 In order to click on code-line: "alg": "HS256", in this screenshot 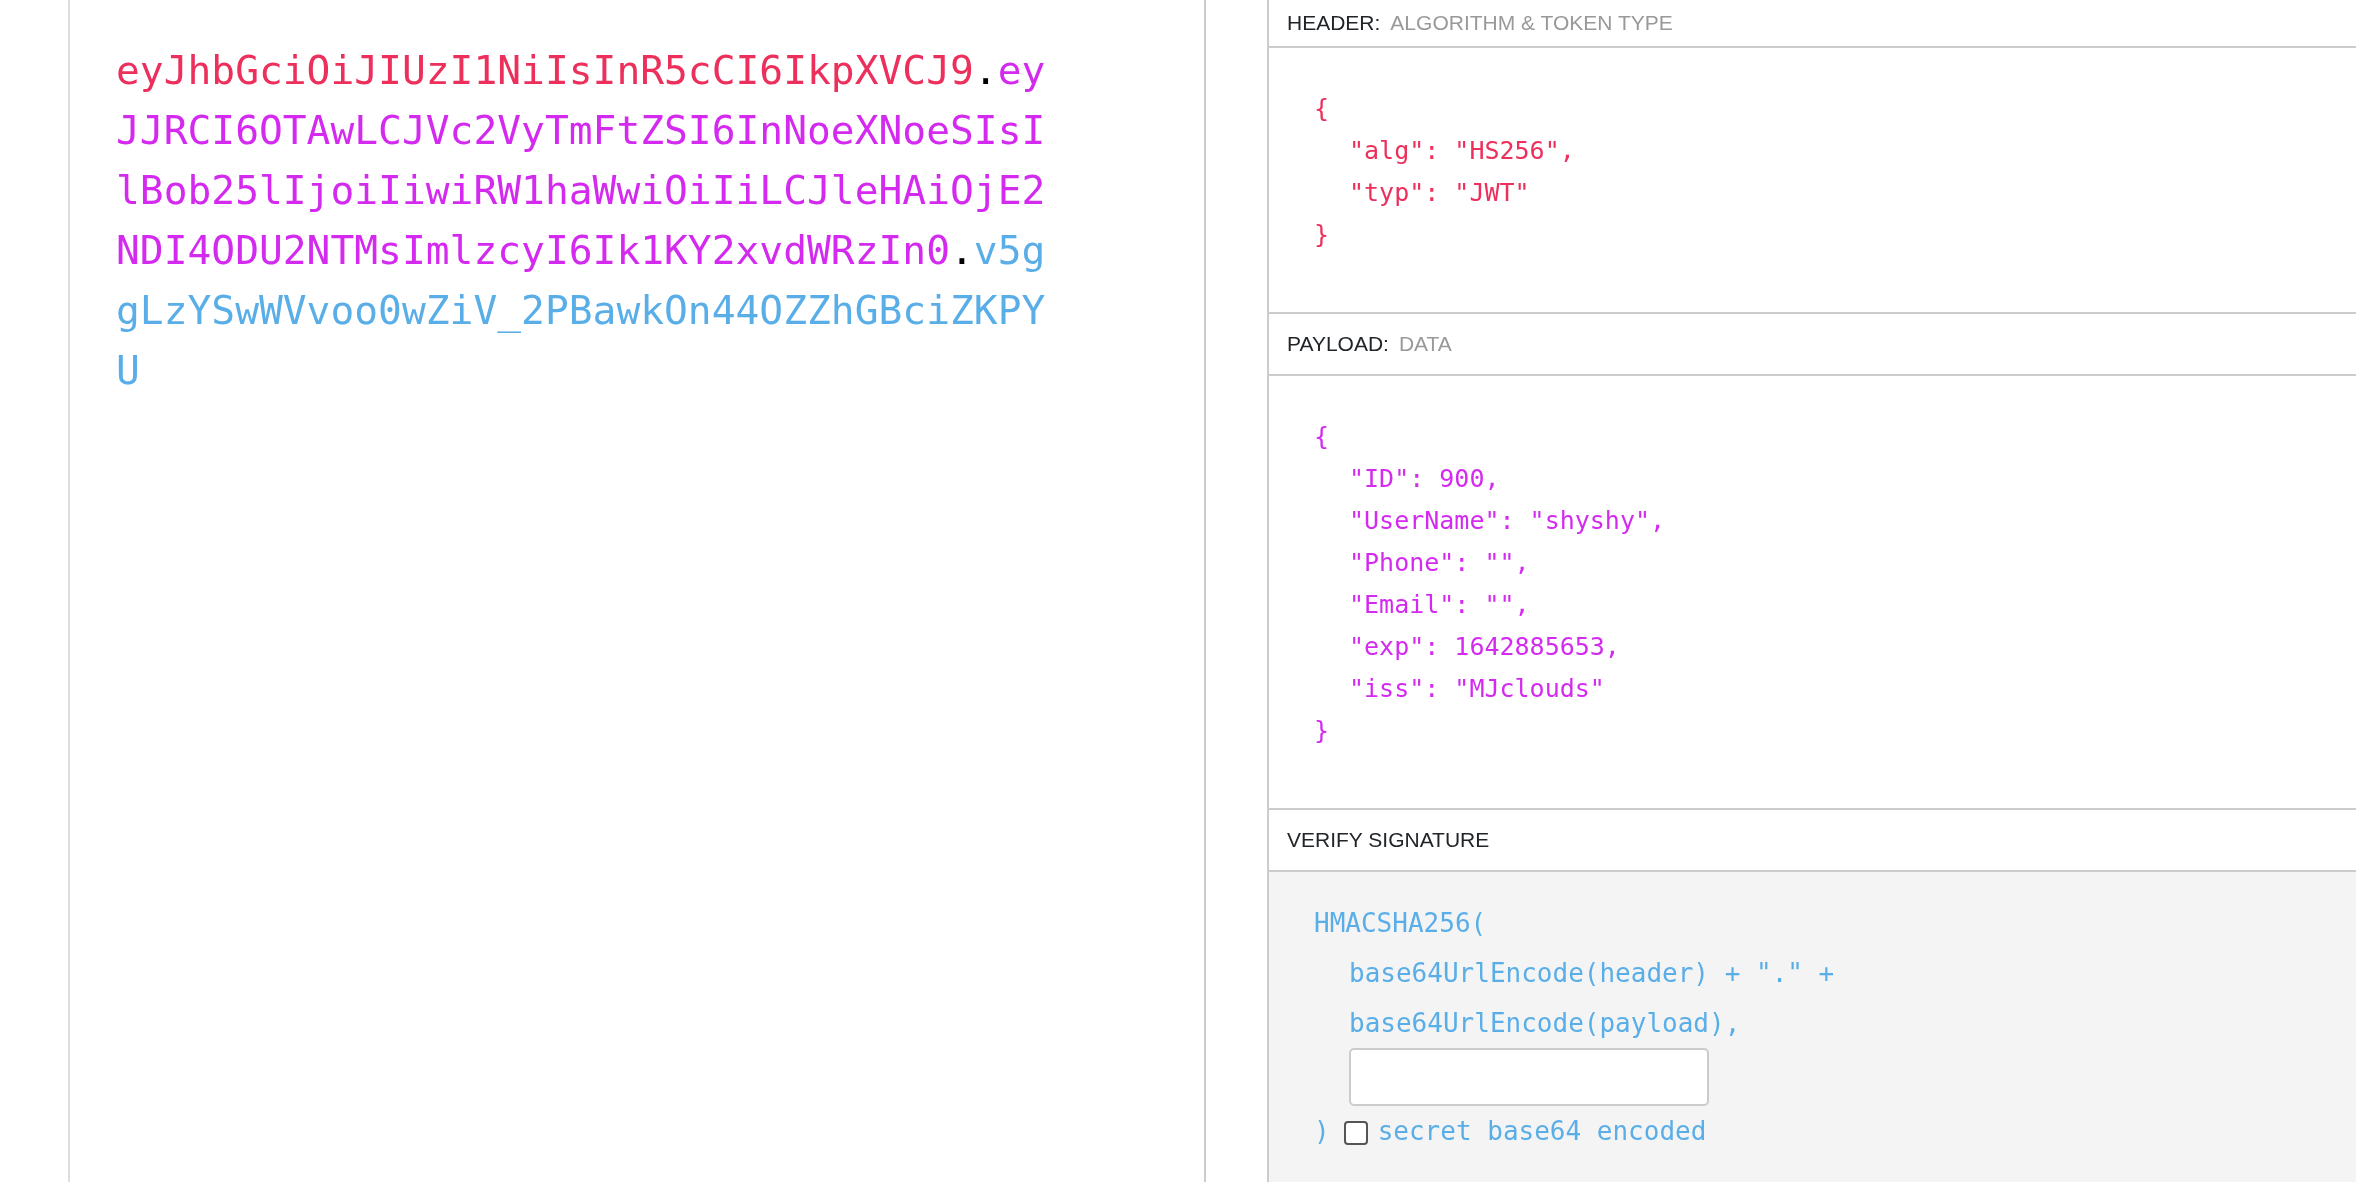, I will do `click(1462, 150)`.